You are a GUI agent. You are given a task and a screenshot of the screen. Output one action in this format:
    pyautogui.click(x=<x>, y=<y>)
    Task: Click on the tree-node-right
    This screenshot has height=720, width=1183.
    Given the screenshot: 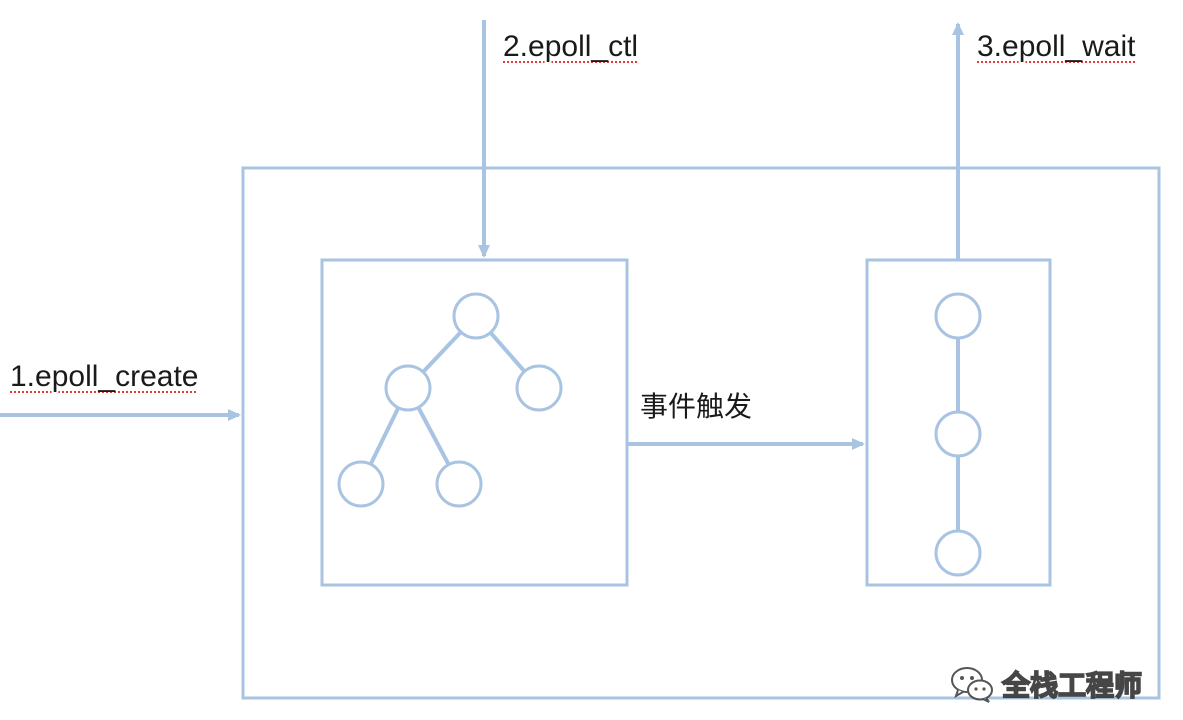 What is the action you would take?
    pyautogui.click(x=539, y=388)
    